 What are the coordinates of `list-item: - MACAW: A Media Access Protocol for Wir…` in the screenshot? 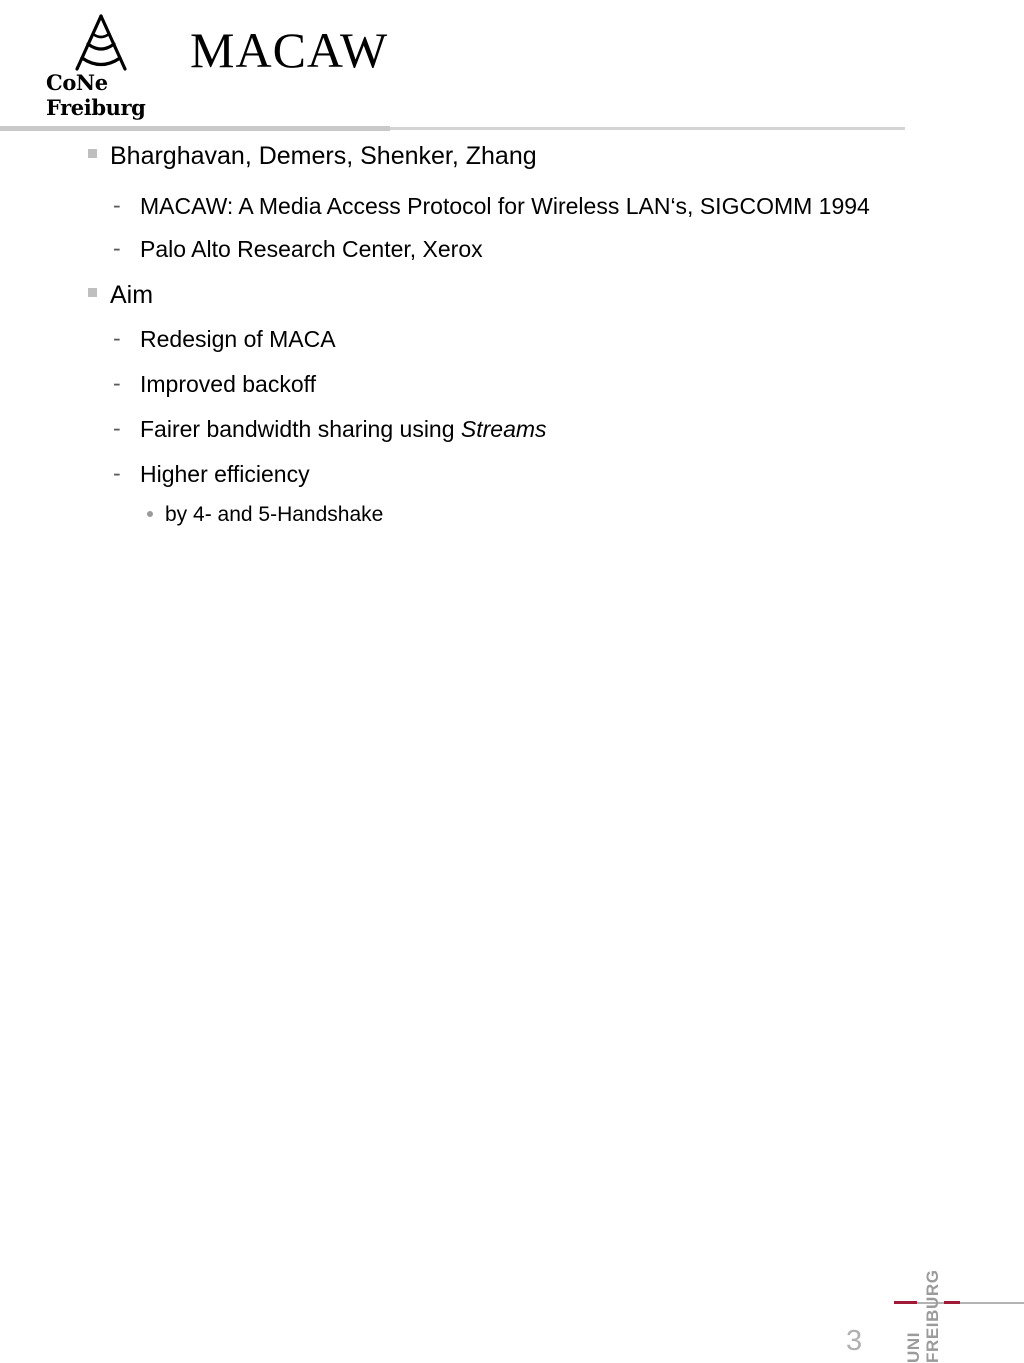 It's located at (568, 206).